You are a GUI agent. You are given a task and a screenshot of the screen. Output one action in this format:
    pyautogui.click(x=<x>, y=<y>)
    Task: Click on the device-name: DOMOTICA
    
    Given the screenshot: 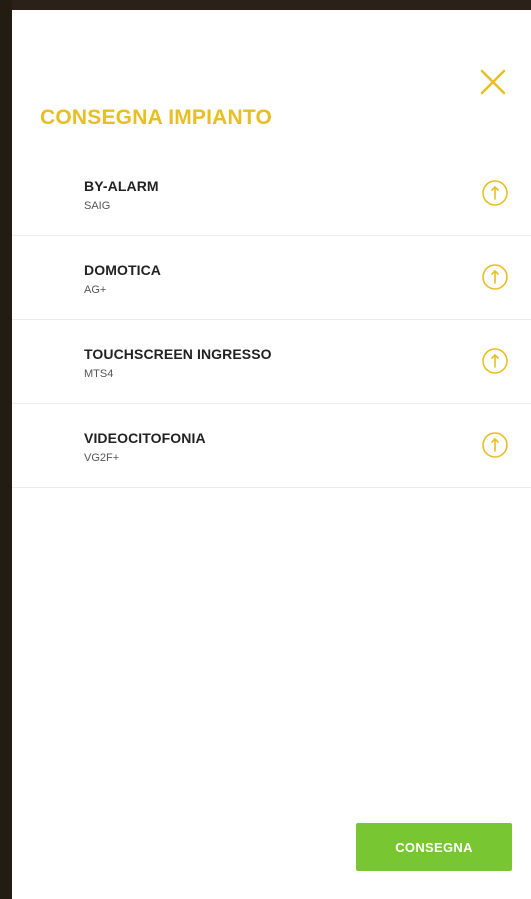 What is the action you would take?
    pyautogui.click(x=123, y=270)
    